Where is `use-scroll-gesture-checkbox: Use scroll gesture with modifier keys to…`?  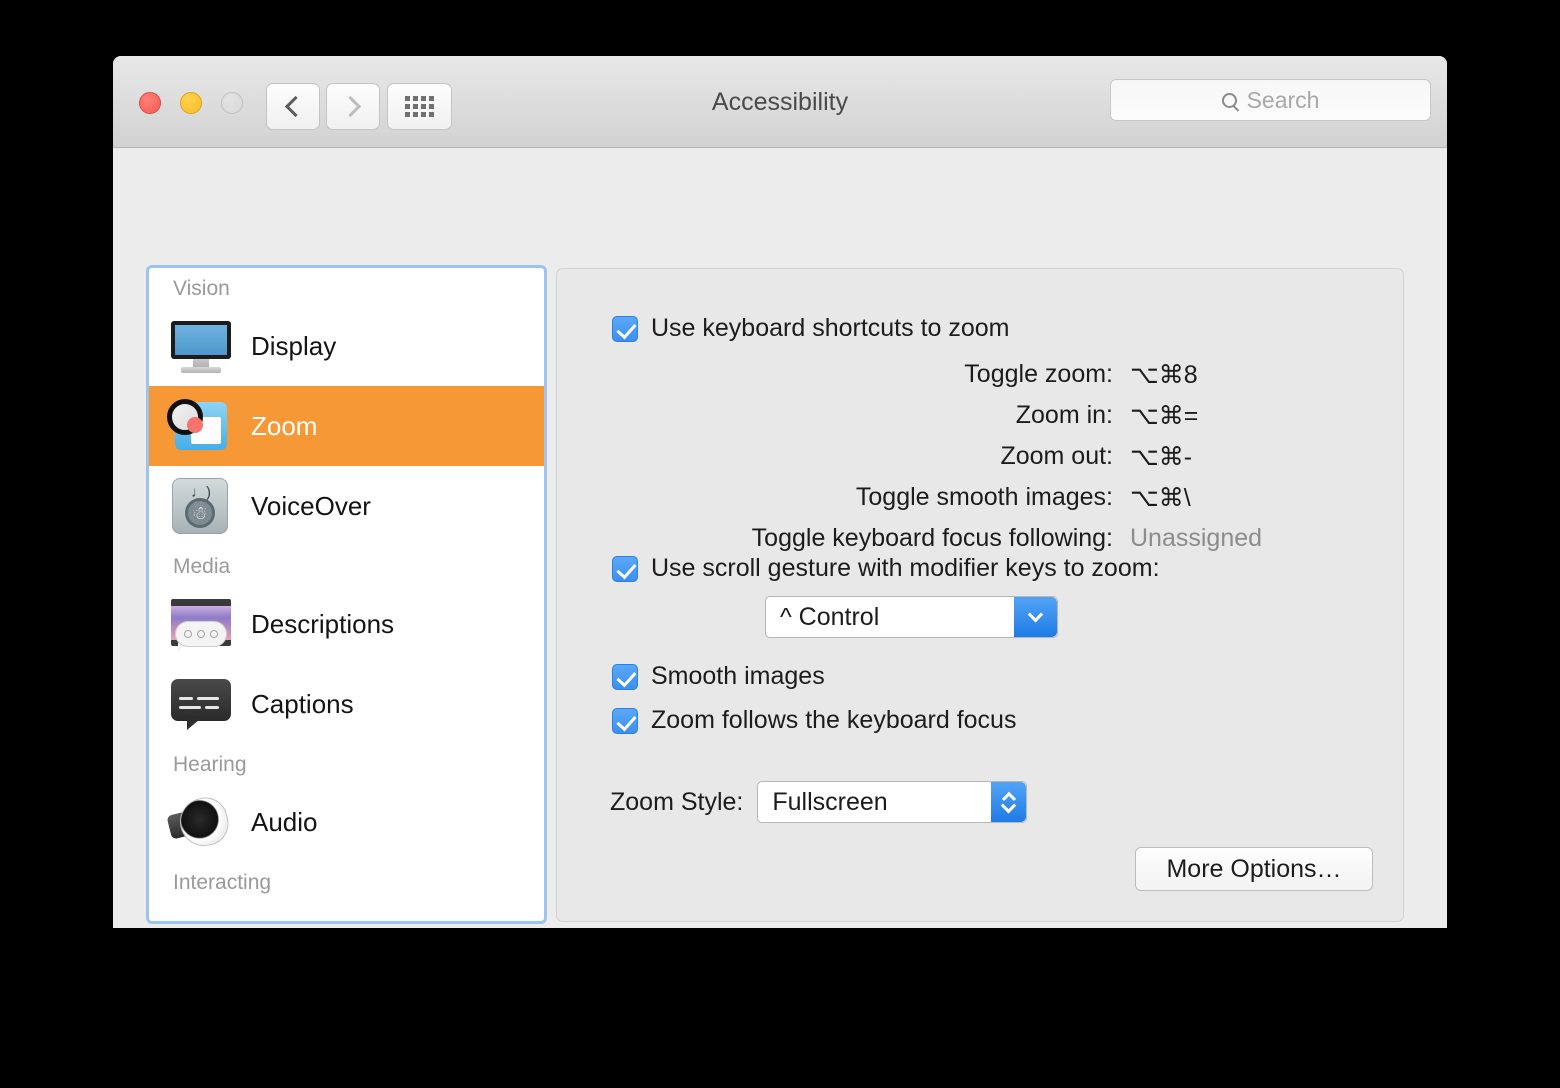
use-scroll-gesture-checkbox: Use scroll gesture with modifier keys to… is located at coordinates (886, 568).